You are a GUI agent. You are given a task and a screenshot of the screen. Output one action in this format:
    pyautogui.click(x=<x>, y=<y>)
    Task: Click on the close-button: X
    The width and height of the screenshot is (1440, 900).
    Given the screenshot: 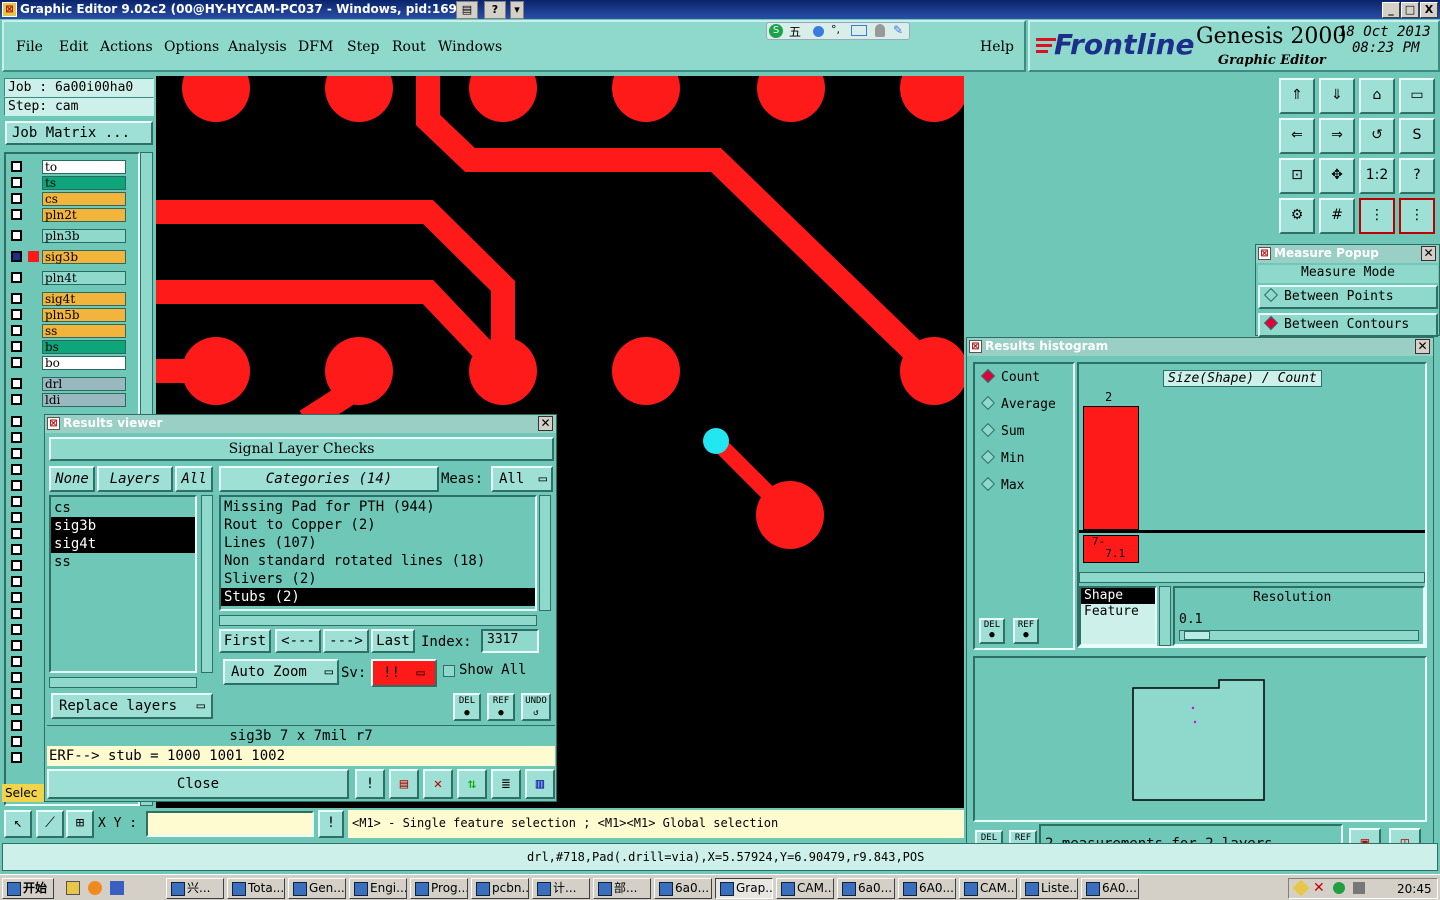 What is the action you would take?
    pyautogui.click(x=1429, y=10)
    